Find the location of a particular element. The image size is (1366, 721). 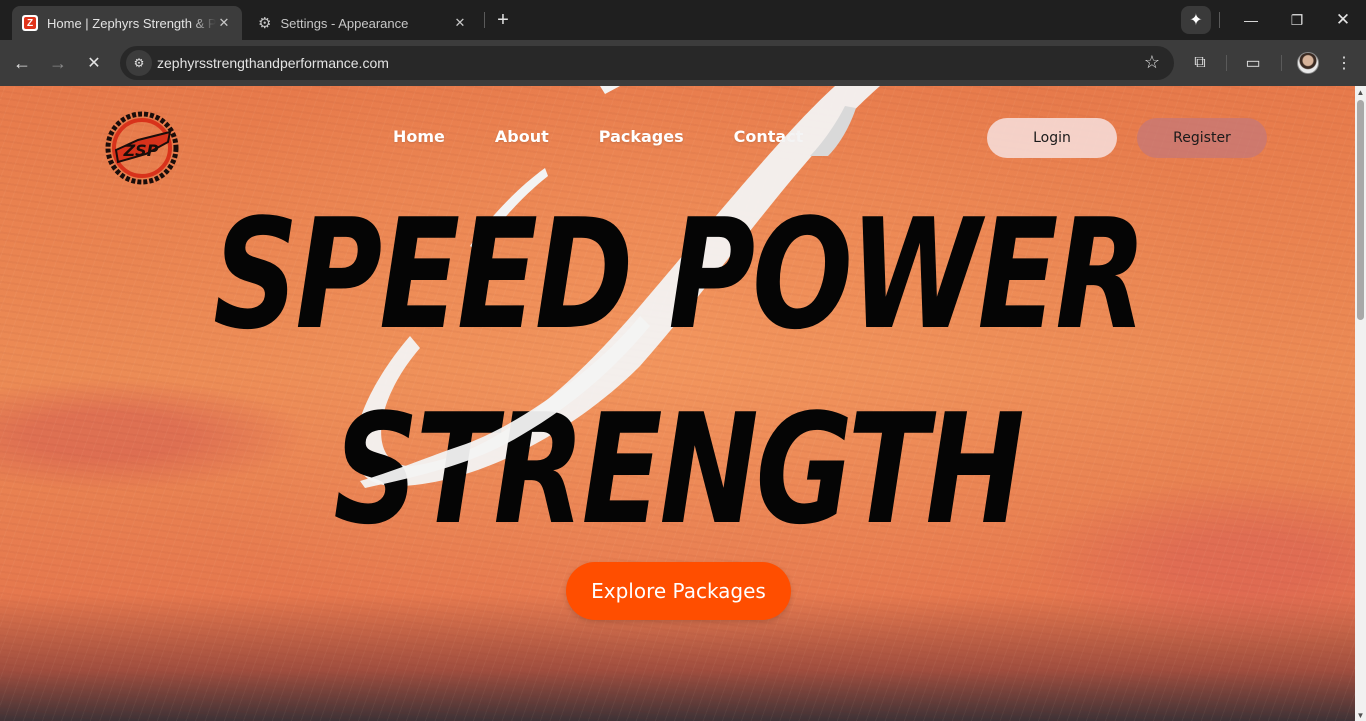

back-button: ← is located at coordinates (22, 63).